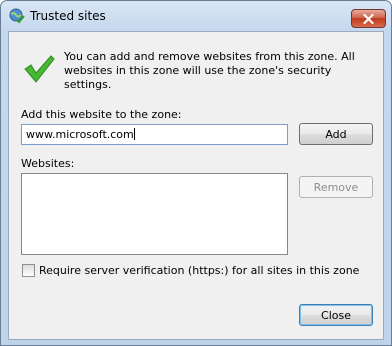 This screenshot has width=392, height=346. Describe the element at coordinates (48, 163) in the screenshot. I see `websites-label: Websites:` at that location.